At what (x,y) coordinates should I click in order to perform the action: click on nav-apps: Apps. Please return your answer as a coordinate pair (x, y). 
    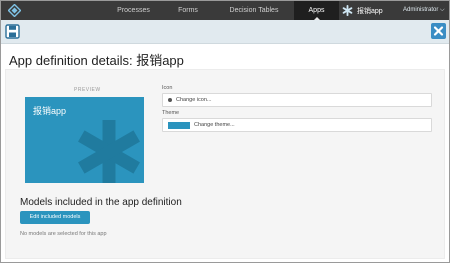
    Looking at the image, I should click on (316, 10).